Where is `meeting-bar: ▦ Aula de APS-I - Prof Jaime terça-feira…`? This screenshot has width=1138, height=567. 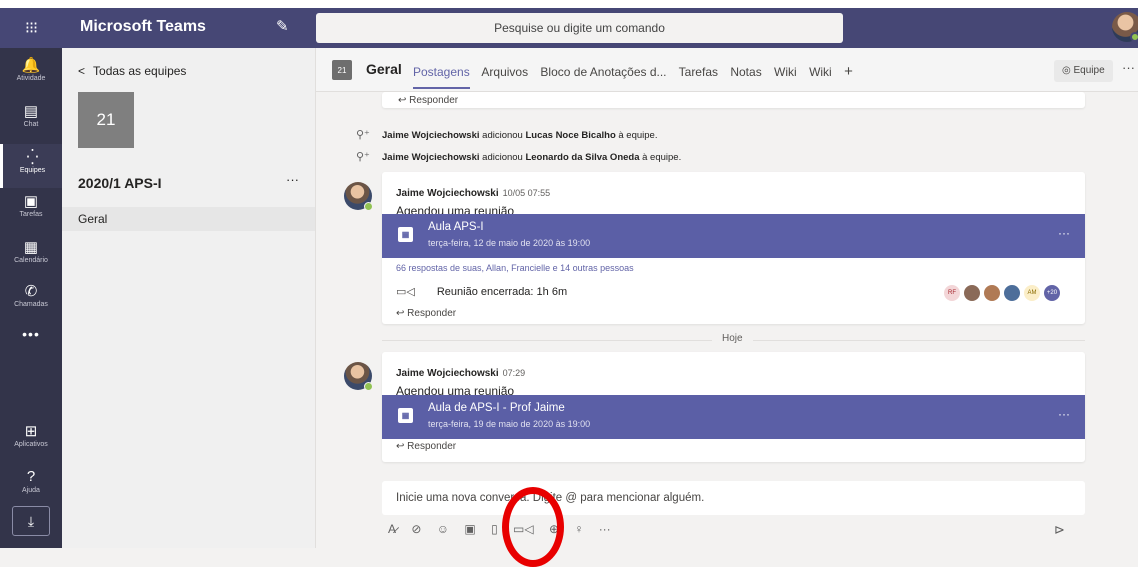
meeting-bar: ▦ Aula de APS-I - Prof Jaime terça-feira… is located at coordinates (733, 417).